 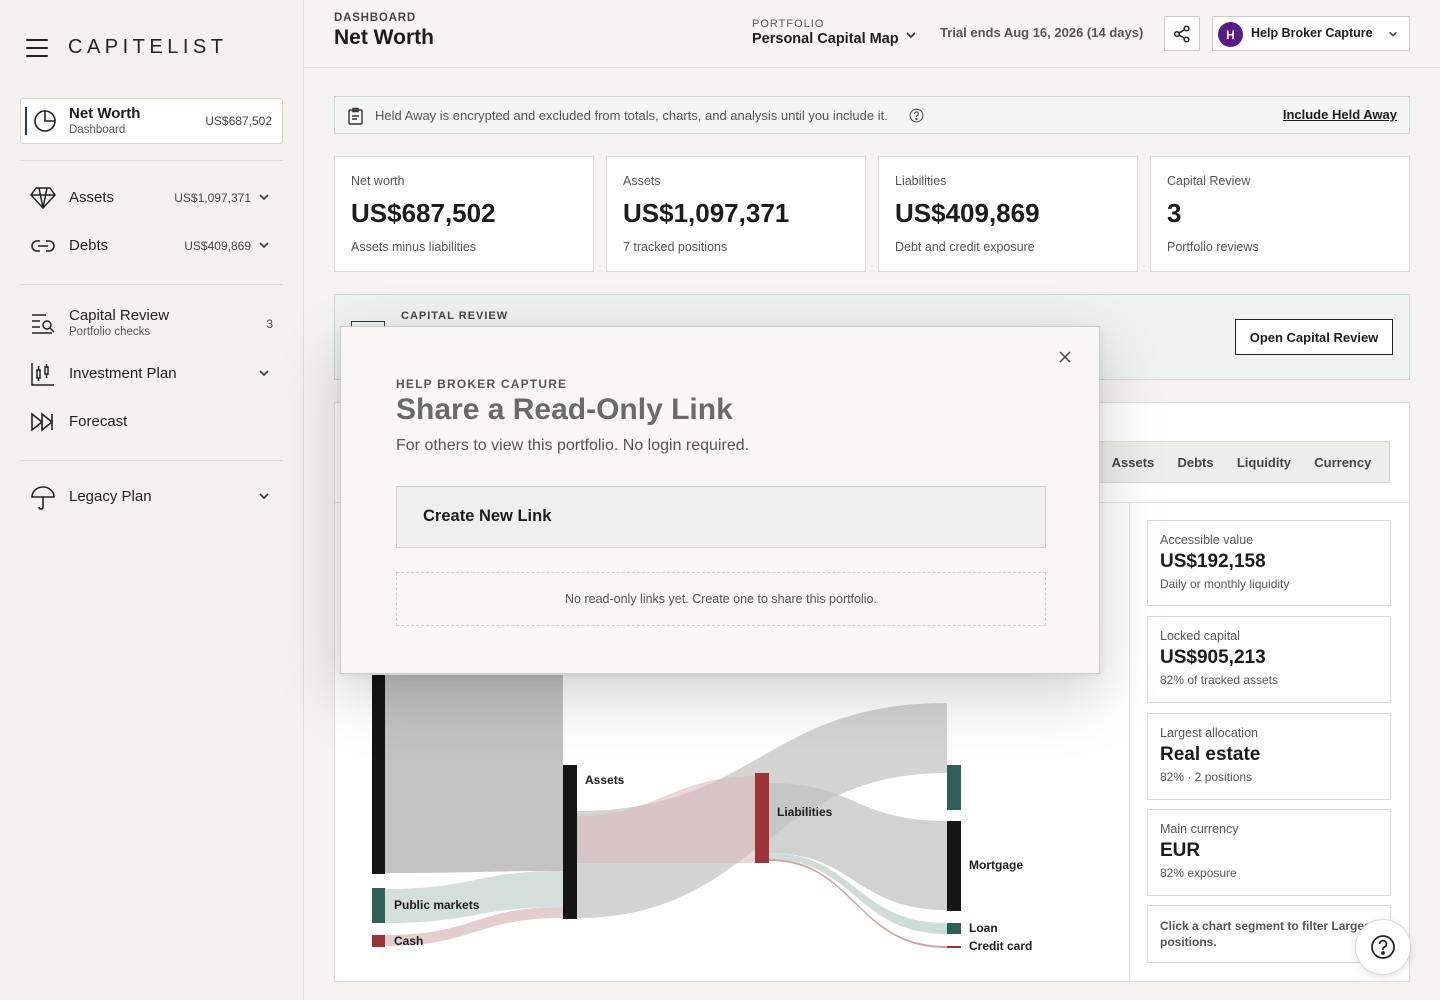 What do you see at coordinates (151, 422) in the screenshot?
I see `sidebar-item-forecast: Forecast` at bounding box center [151, 422].